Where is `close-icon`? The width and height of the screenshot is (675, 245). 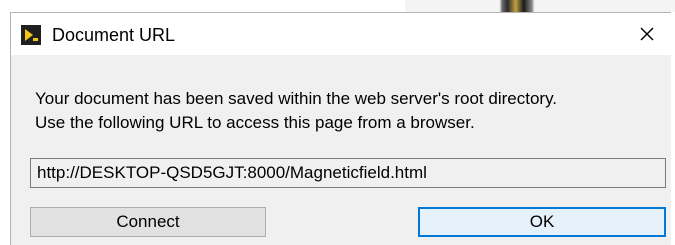 close-icon is located at coordinates (647, 34).